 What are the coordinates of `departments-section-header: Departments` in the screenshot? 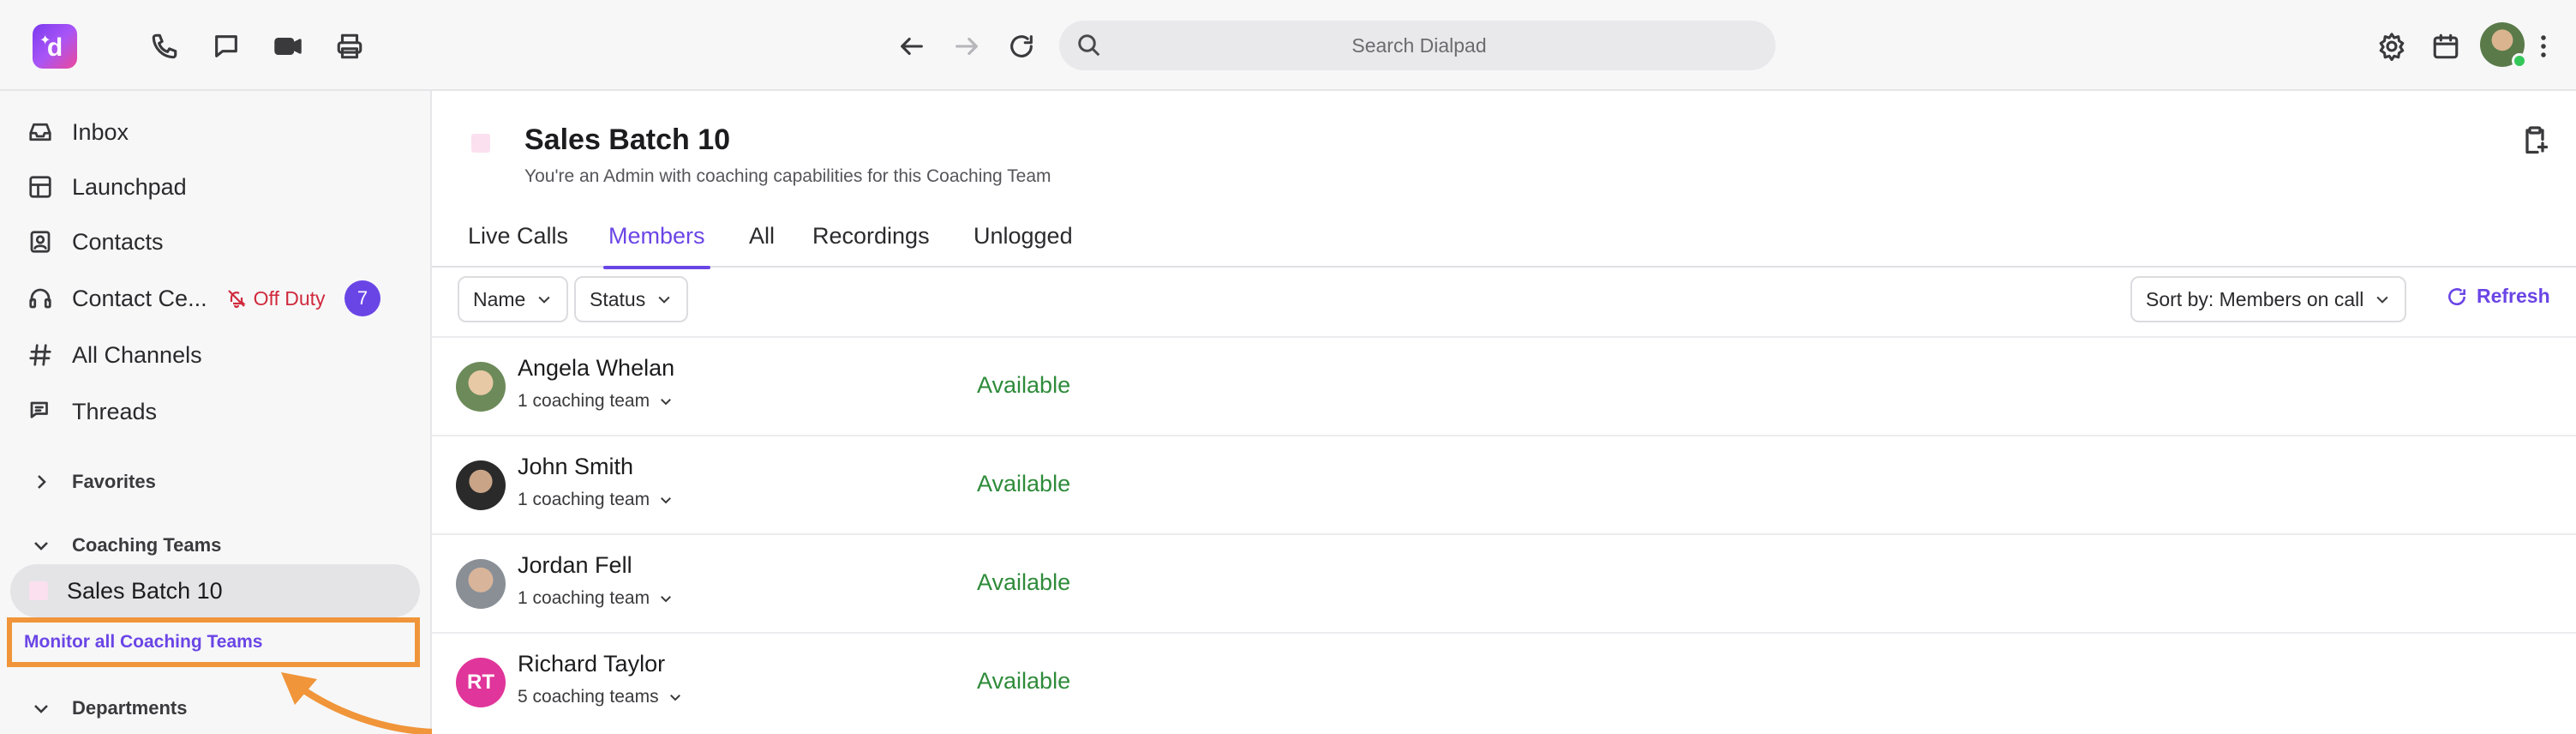 It's located at (109, 708).